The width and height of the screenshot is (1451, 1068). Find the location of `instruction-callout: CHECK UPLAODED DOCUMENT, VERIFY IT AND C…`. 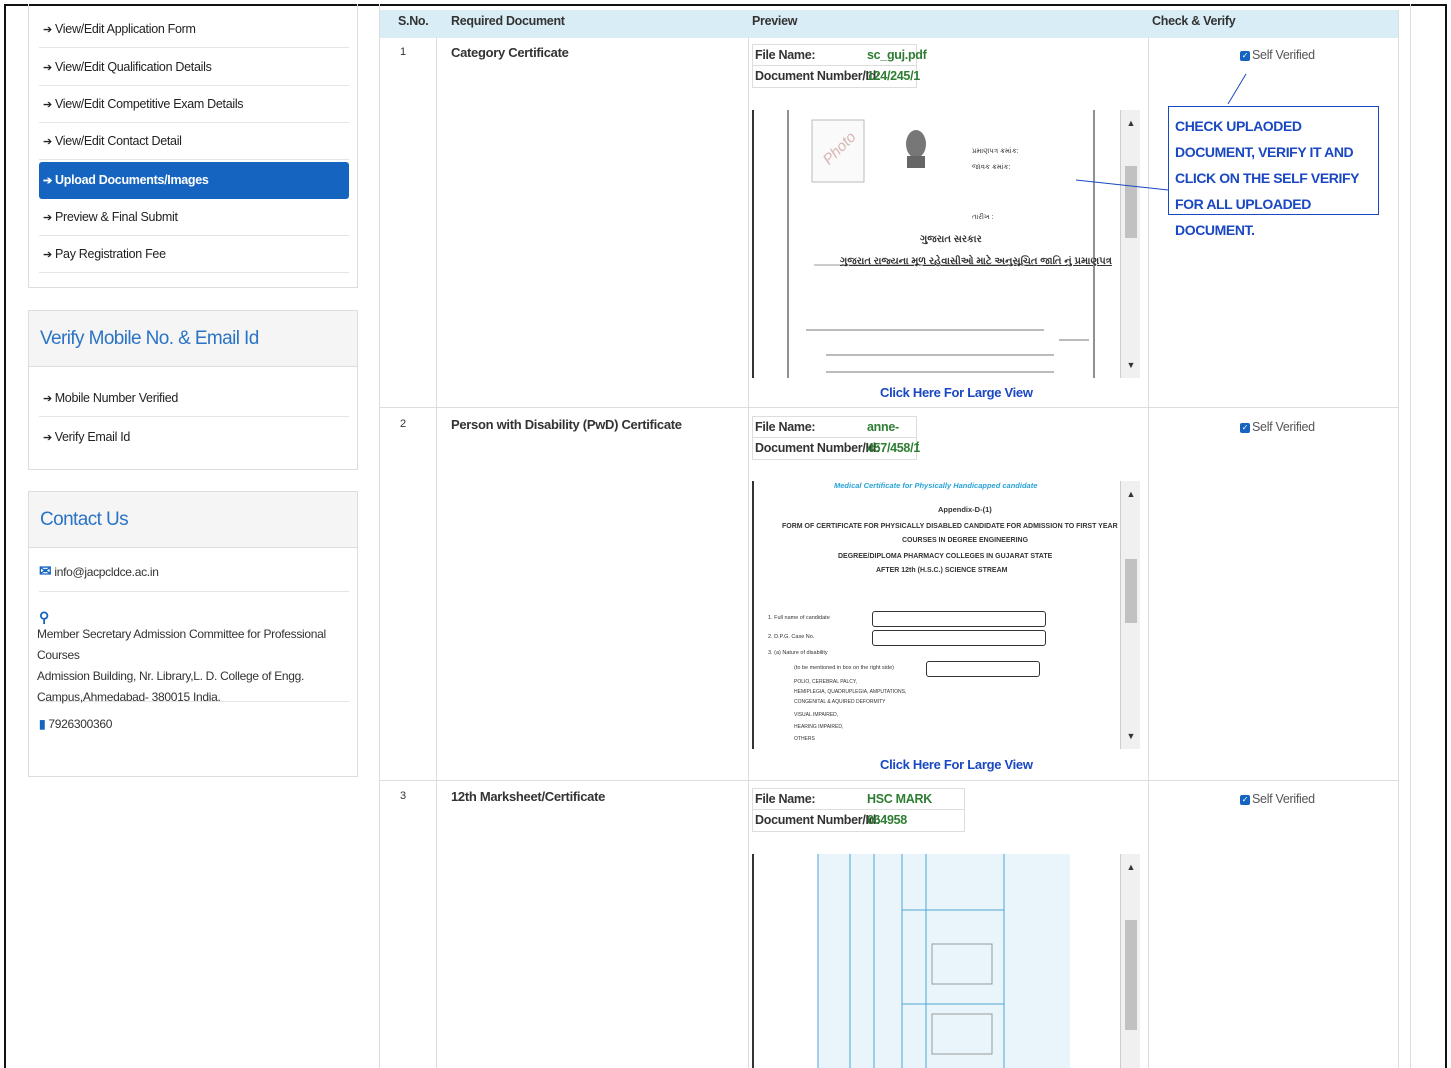

instruction-callout: CHECK UPLAODED DOCUMENT, VERIFY IT AND C… is located at coordinates (1273, 172).